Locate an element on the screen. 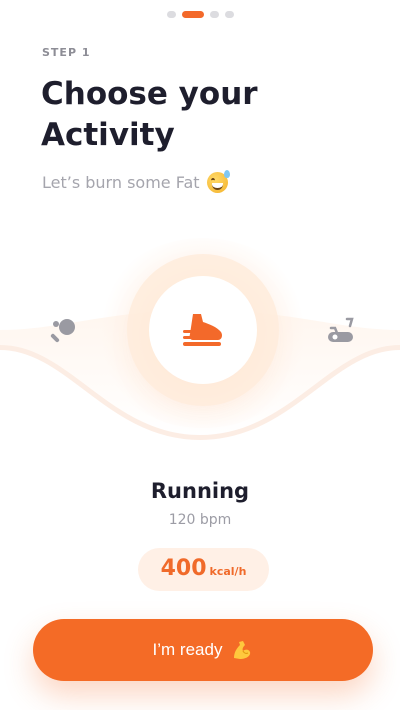 The height and width of the screenshot is (710, 400). page-title: Choose your Activity is located at coordinates (149, 114).